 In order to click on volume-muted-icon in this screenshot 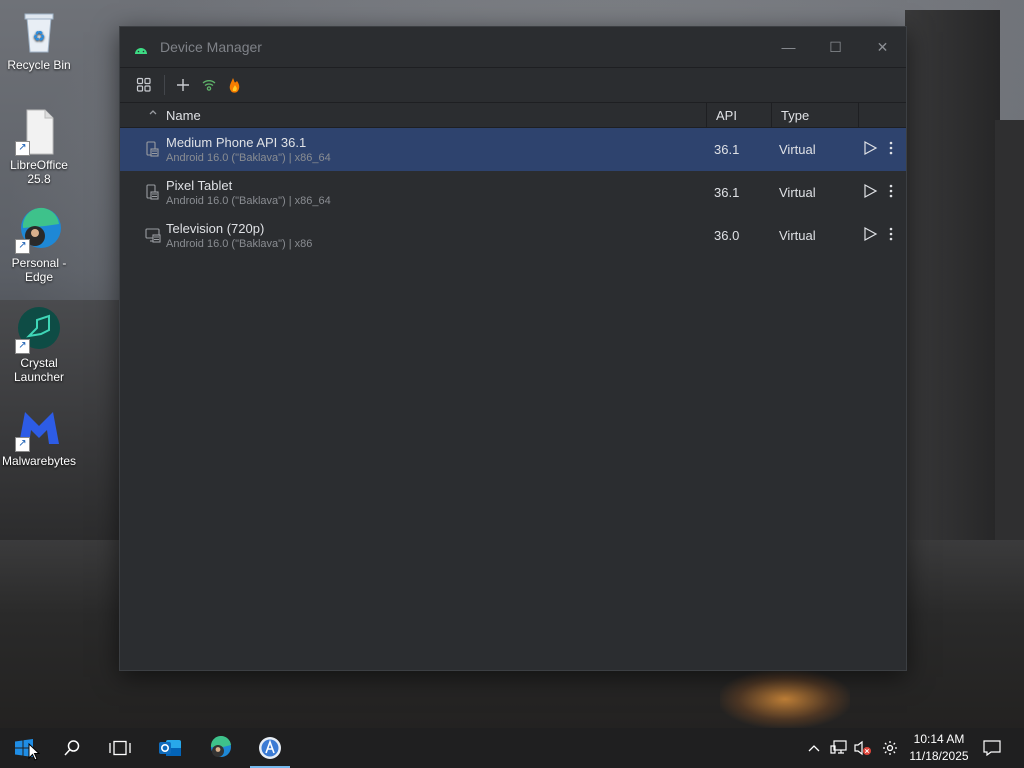, I will do `click(863, 748)`.